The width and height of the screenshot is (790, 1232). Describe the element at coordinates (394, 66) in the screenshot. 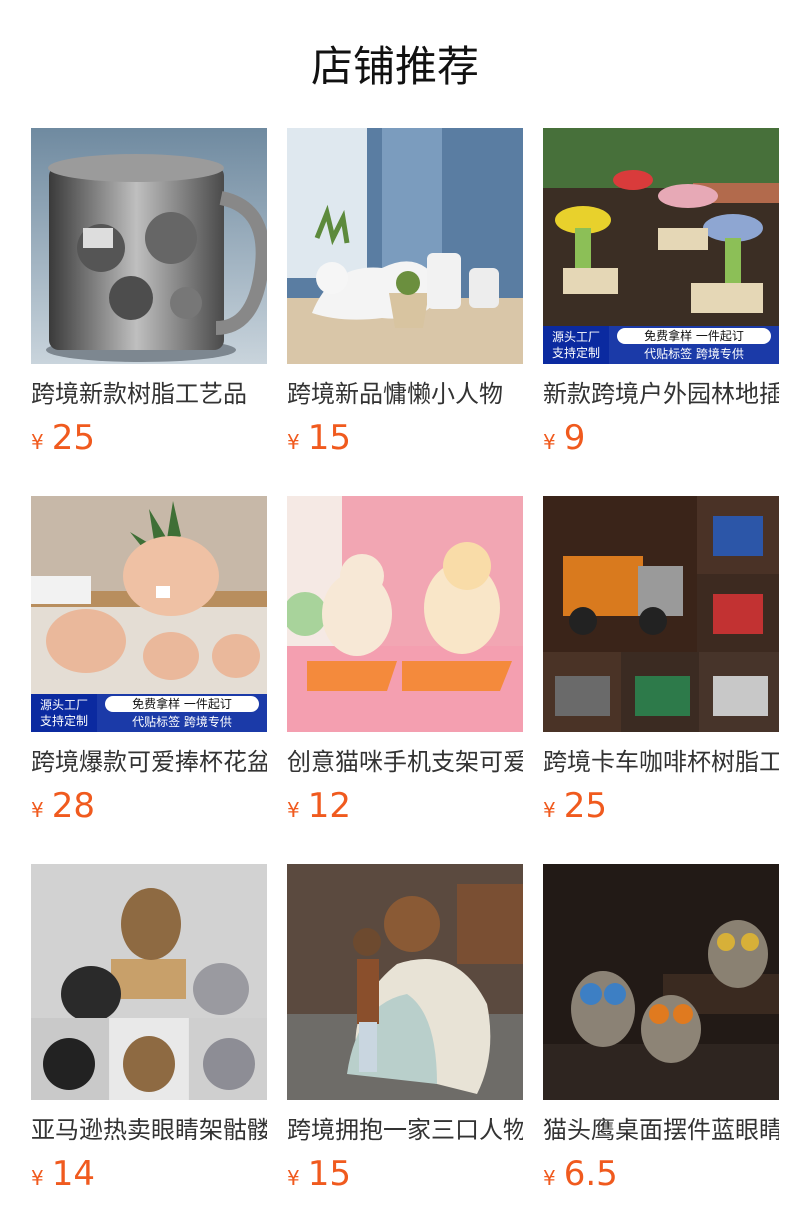

I see `page-title: 店铺推荐` at that location.